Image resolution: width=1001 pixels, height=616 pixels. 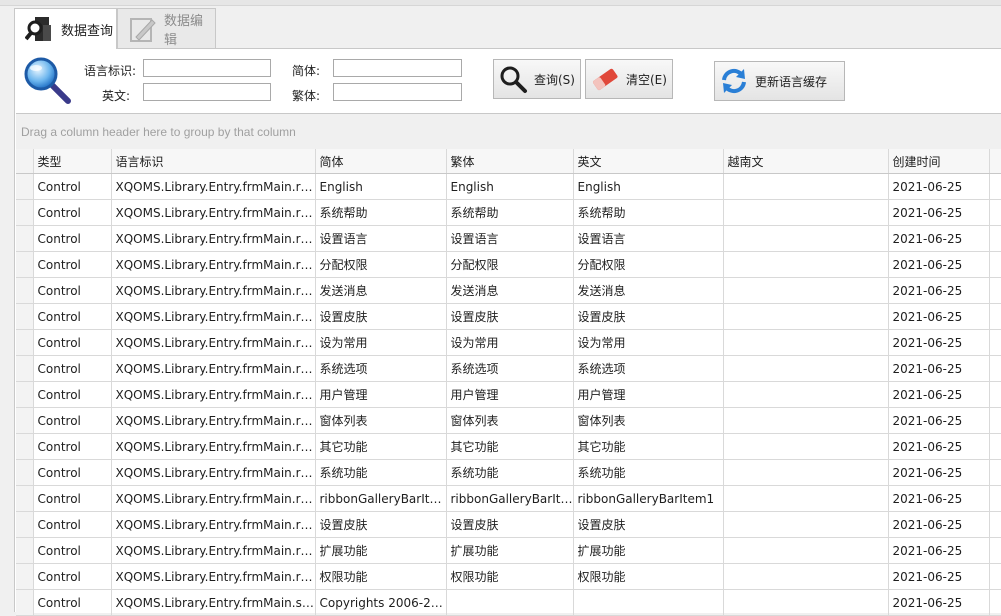 What do you see at coordinates (648, 264) in the screenshot?
I see `cell-english: 分配权限` at bounding box center [648, 264].